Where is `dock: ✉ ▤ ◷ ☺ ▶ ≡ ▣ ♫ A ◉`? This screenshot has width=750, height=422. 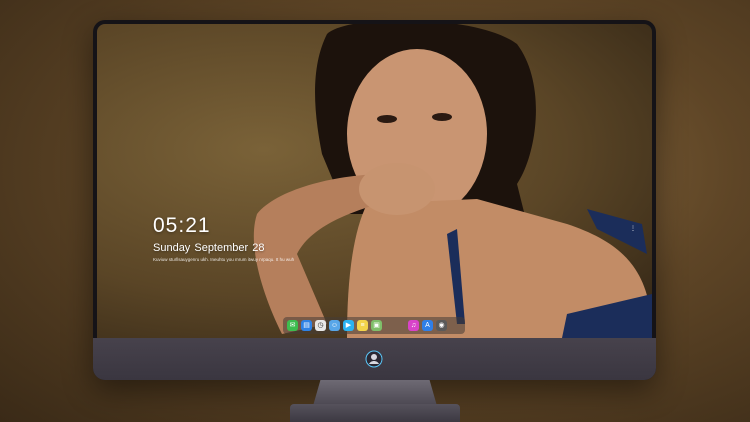
dock: ✉ ▤ ◷ ☺ ▶ ≡ ▣ ♫ A ◉ is located at coordinates (374, 325).